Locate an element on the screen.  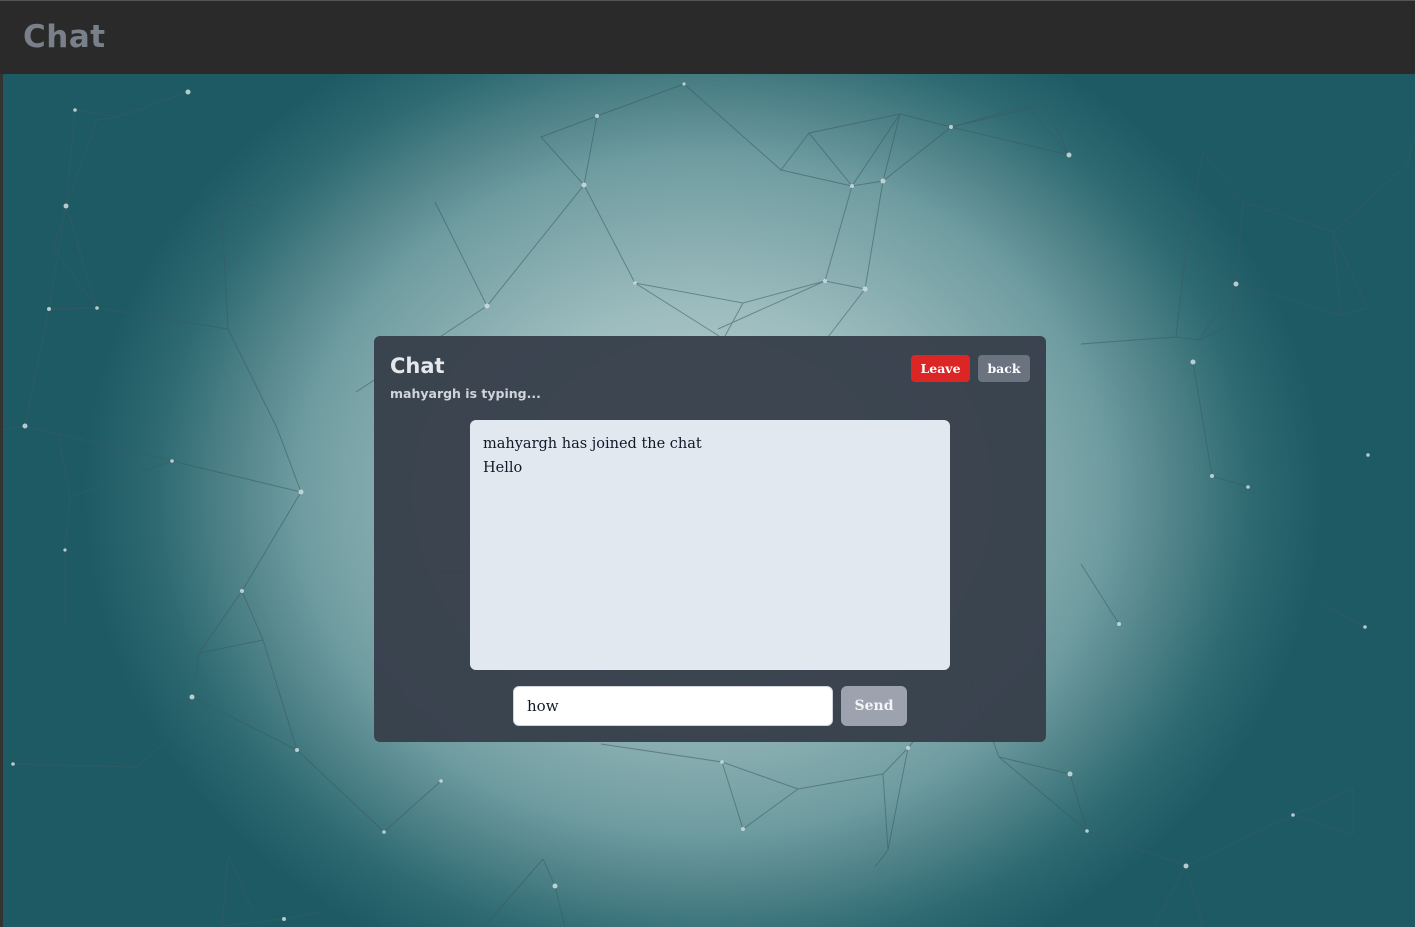
chat-title: Chat is located at coordinates (417, 366).